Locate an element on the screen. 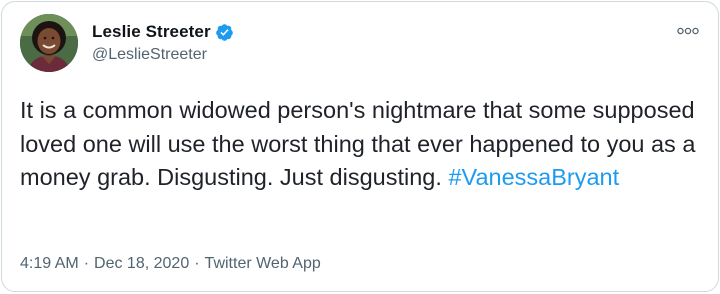  author-display-name: Leslie Streeter is located at coordinates (151, 32).